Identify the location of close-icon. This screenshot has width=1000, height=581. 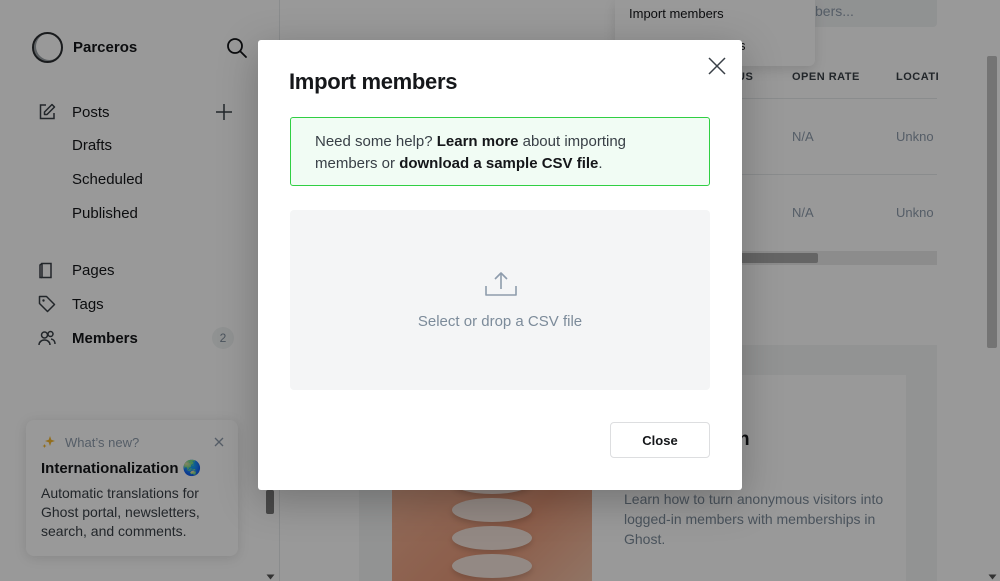
(717, 66).